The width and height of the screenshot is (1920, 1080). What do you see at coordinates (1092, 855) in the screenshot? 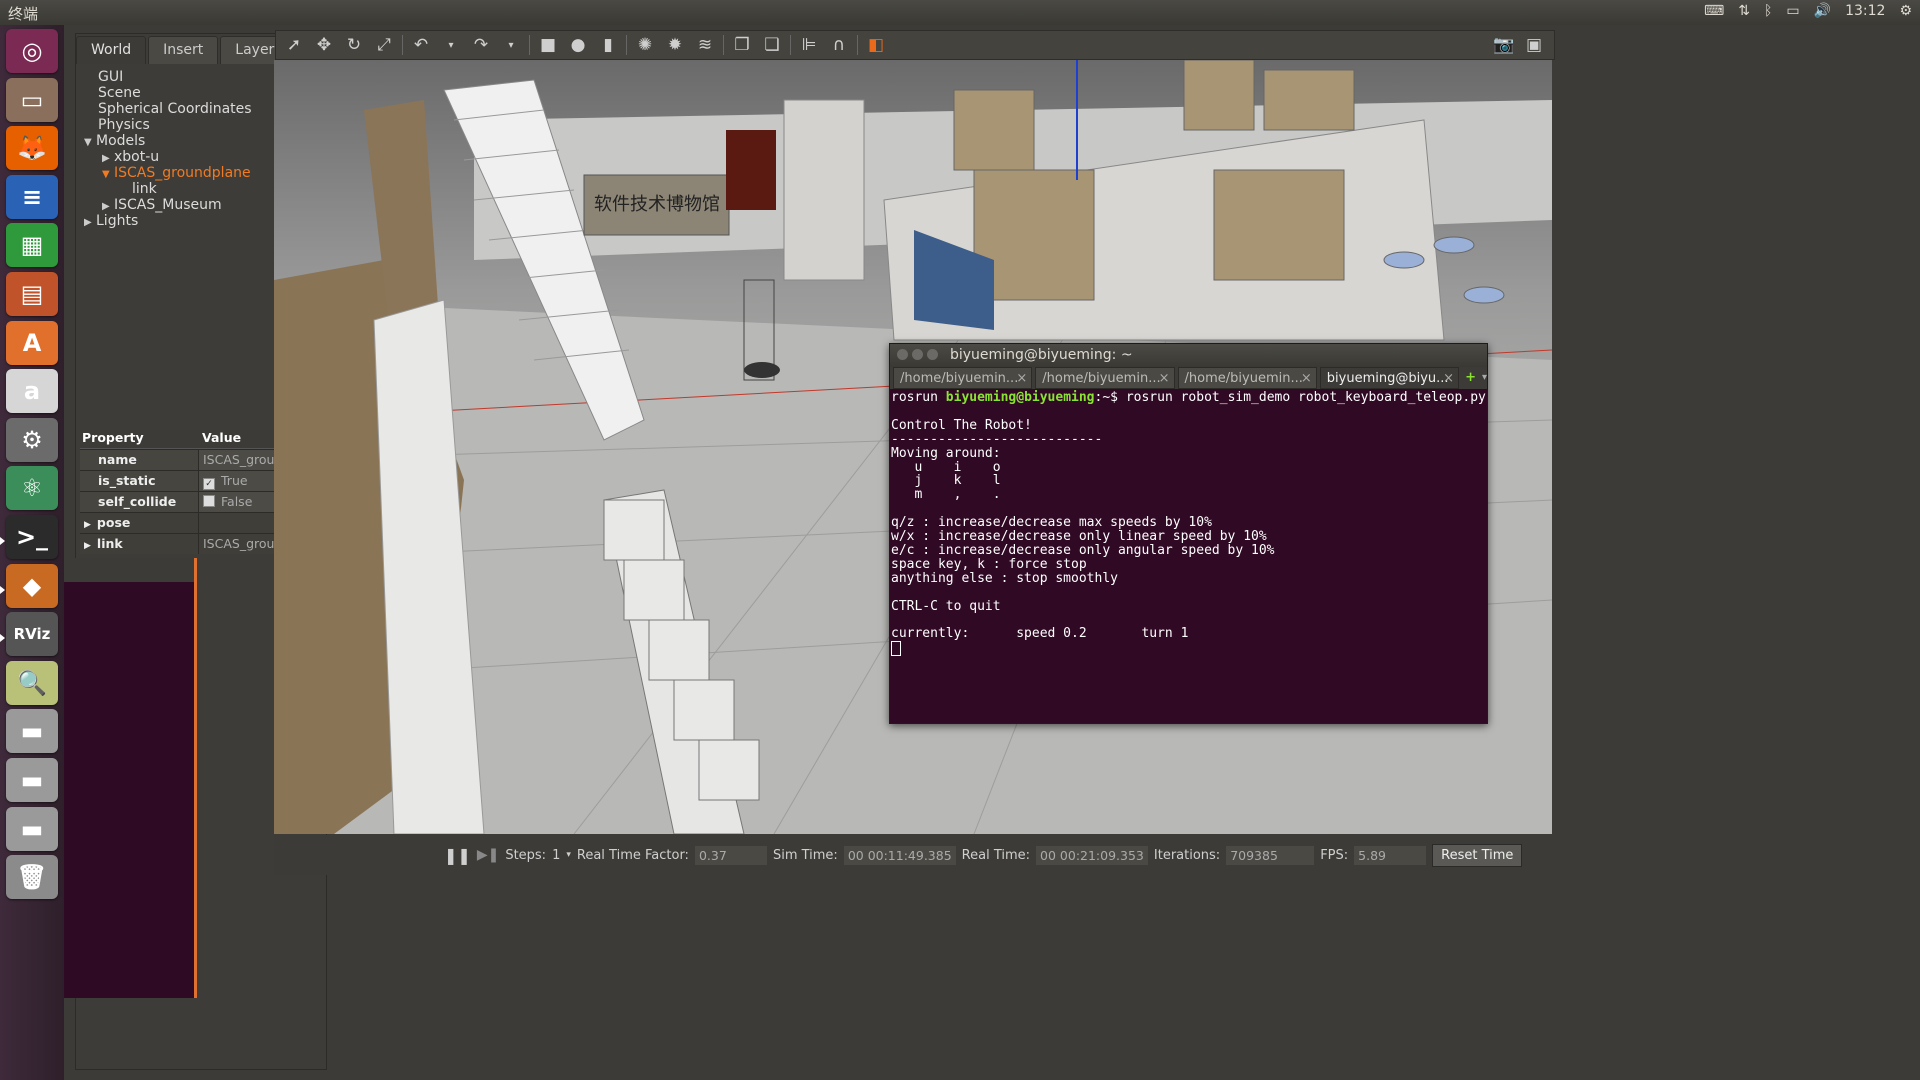
I see `real-time-value: 00 00:21:09.353` at bounding box center [1092, 855].